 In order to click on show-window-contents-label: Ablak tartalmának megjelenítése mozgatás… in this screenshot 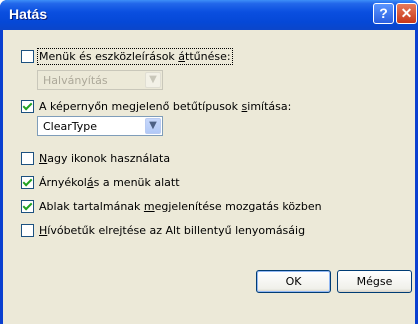, I will do `click(180, 206)`.